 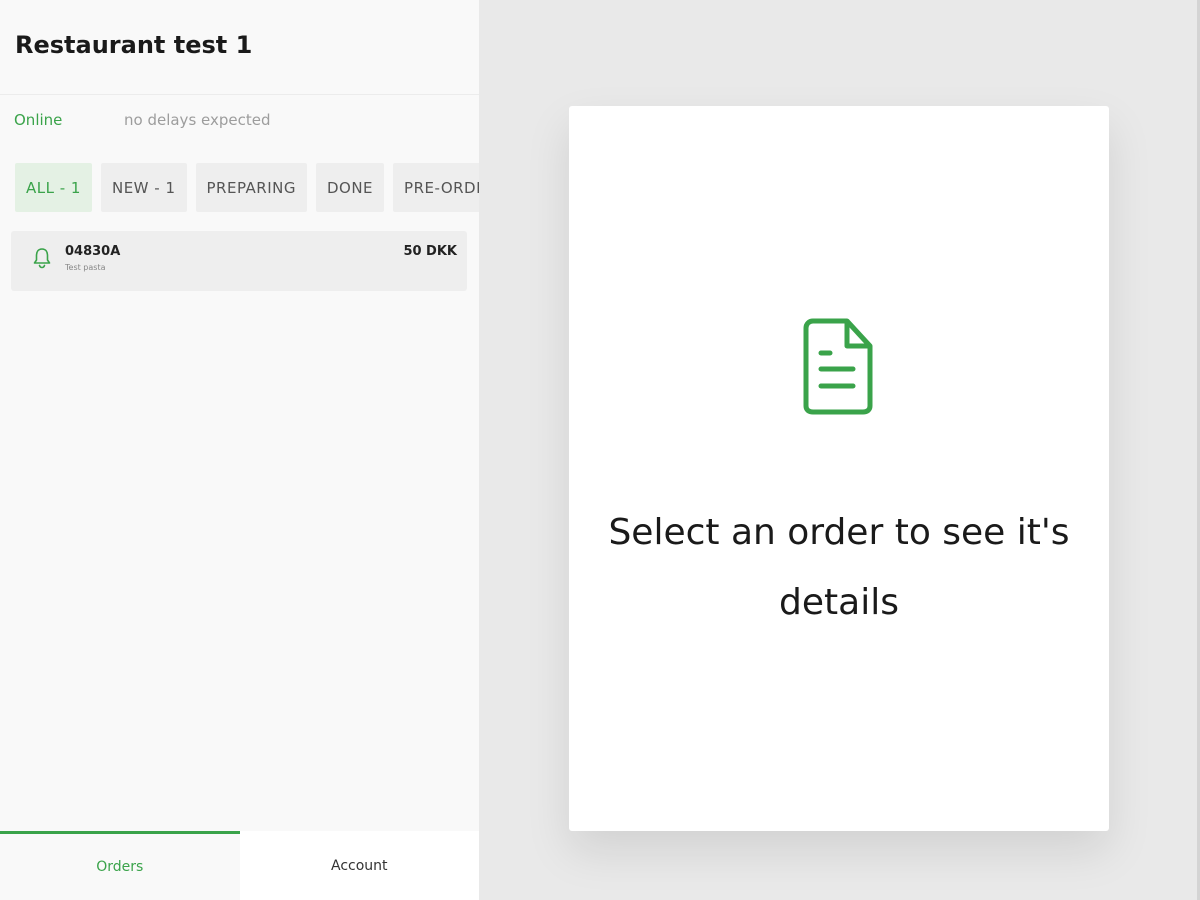 What do you see at coordinates (239, 261) in the screenshot?
I see `order-list-item: 04830A Test pasta 50 DKK` at bounding box center [239, 261].